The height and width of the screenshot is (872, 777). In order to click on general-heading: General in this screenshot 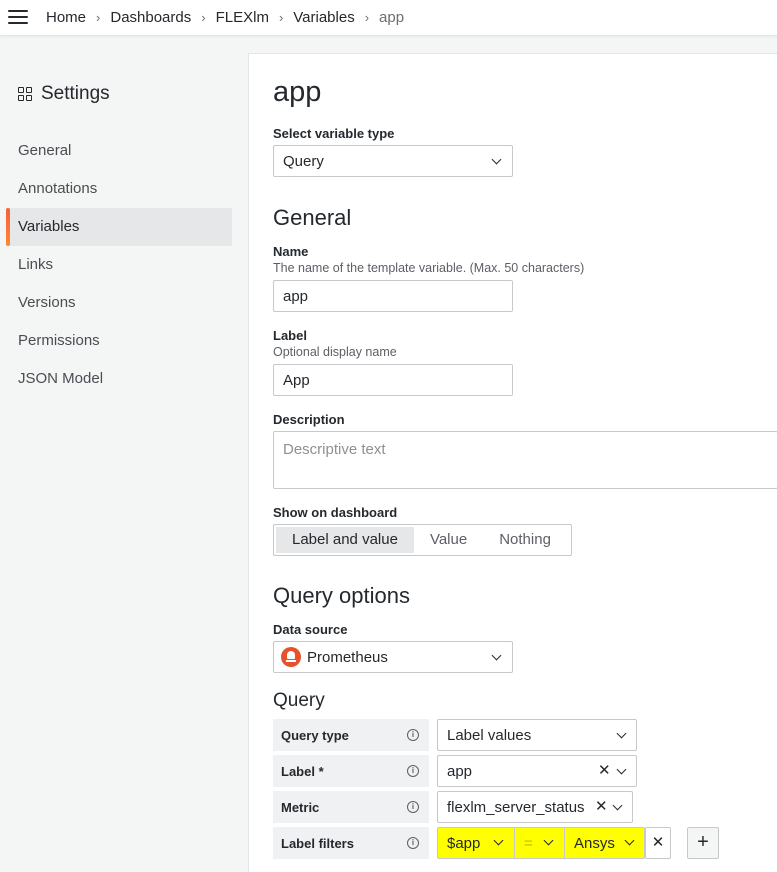, I will do `click(312, 217)`.